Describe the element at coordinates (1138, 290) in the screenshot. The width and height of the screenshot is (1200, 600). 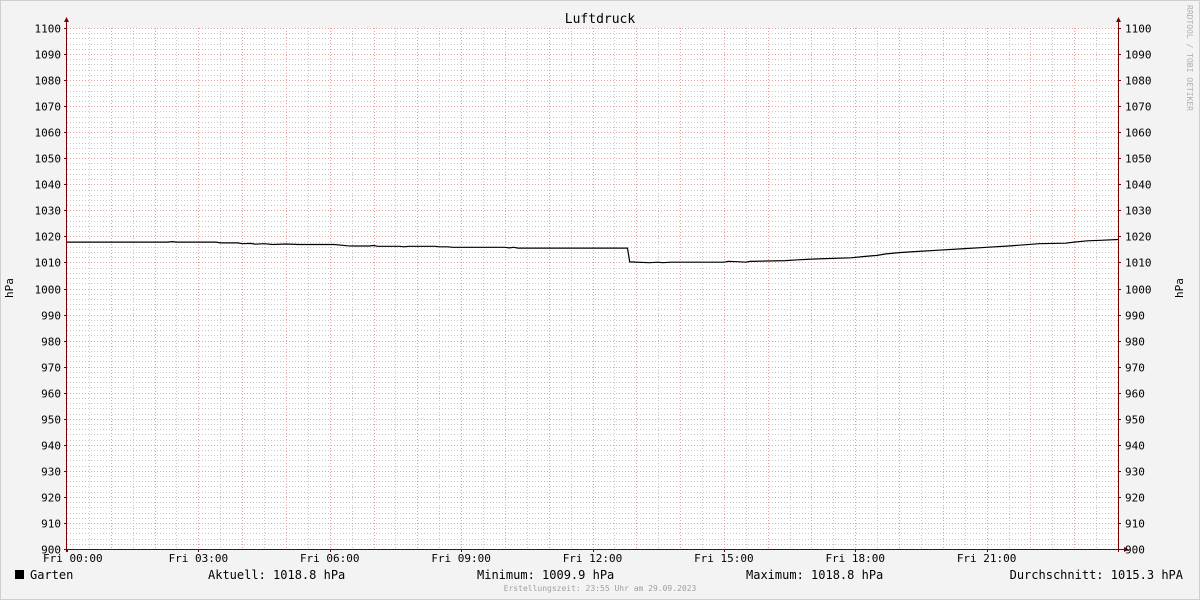
I see `y-tick-label-right: 1000` at that location.